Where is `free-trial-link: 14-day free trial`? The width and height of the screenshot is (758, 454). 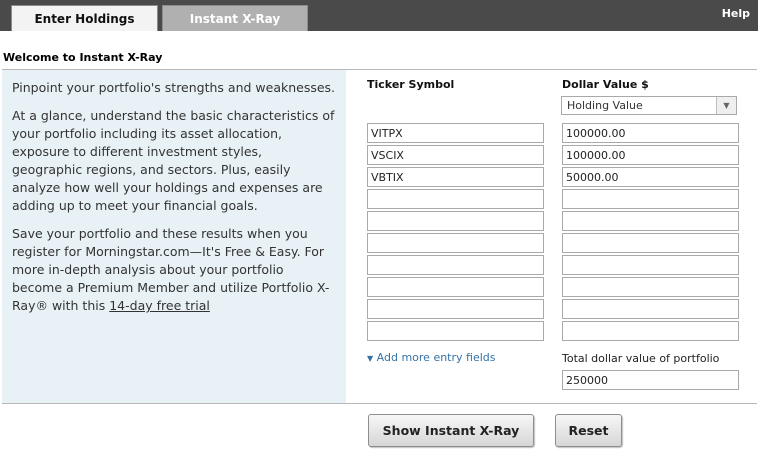 free-trial-link: 14-day free trial is located at coordinates (159, 305).